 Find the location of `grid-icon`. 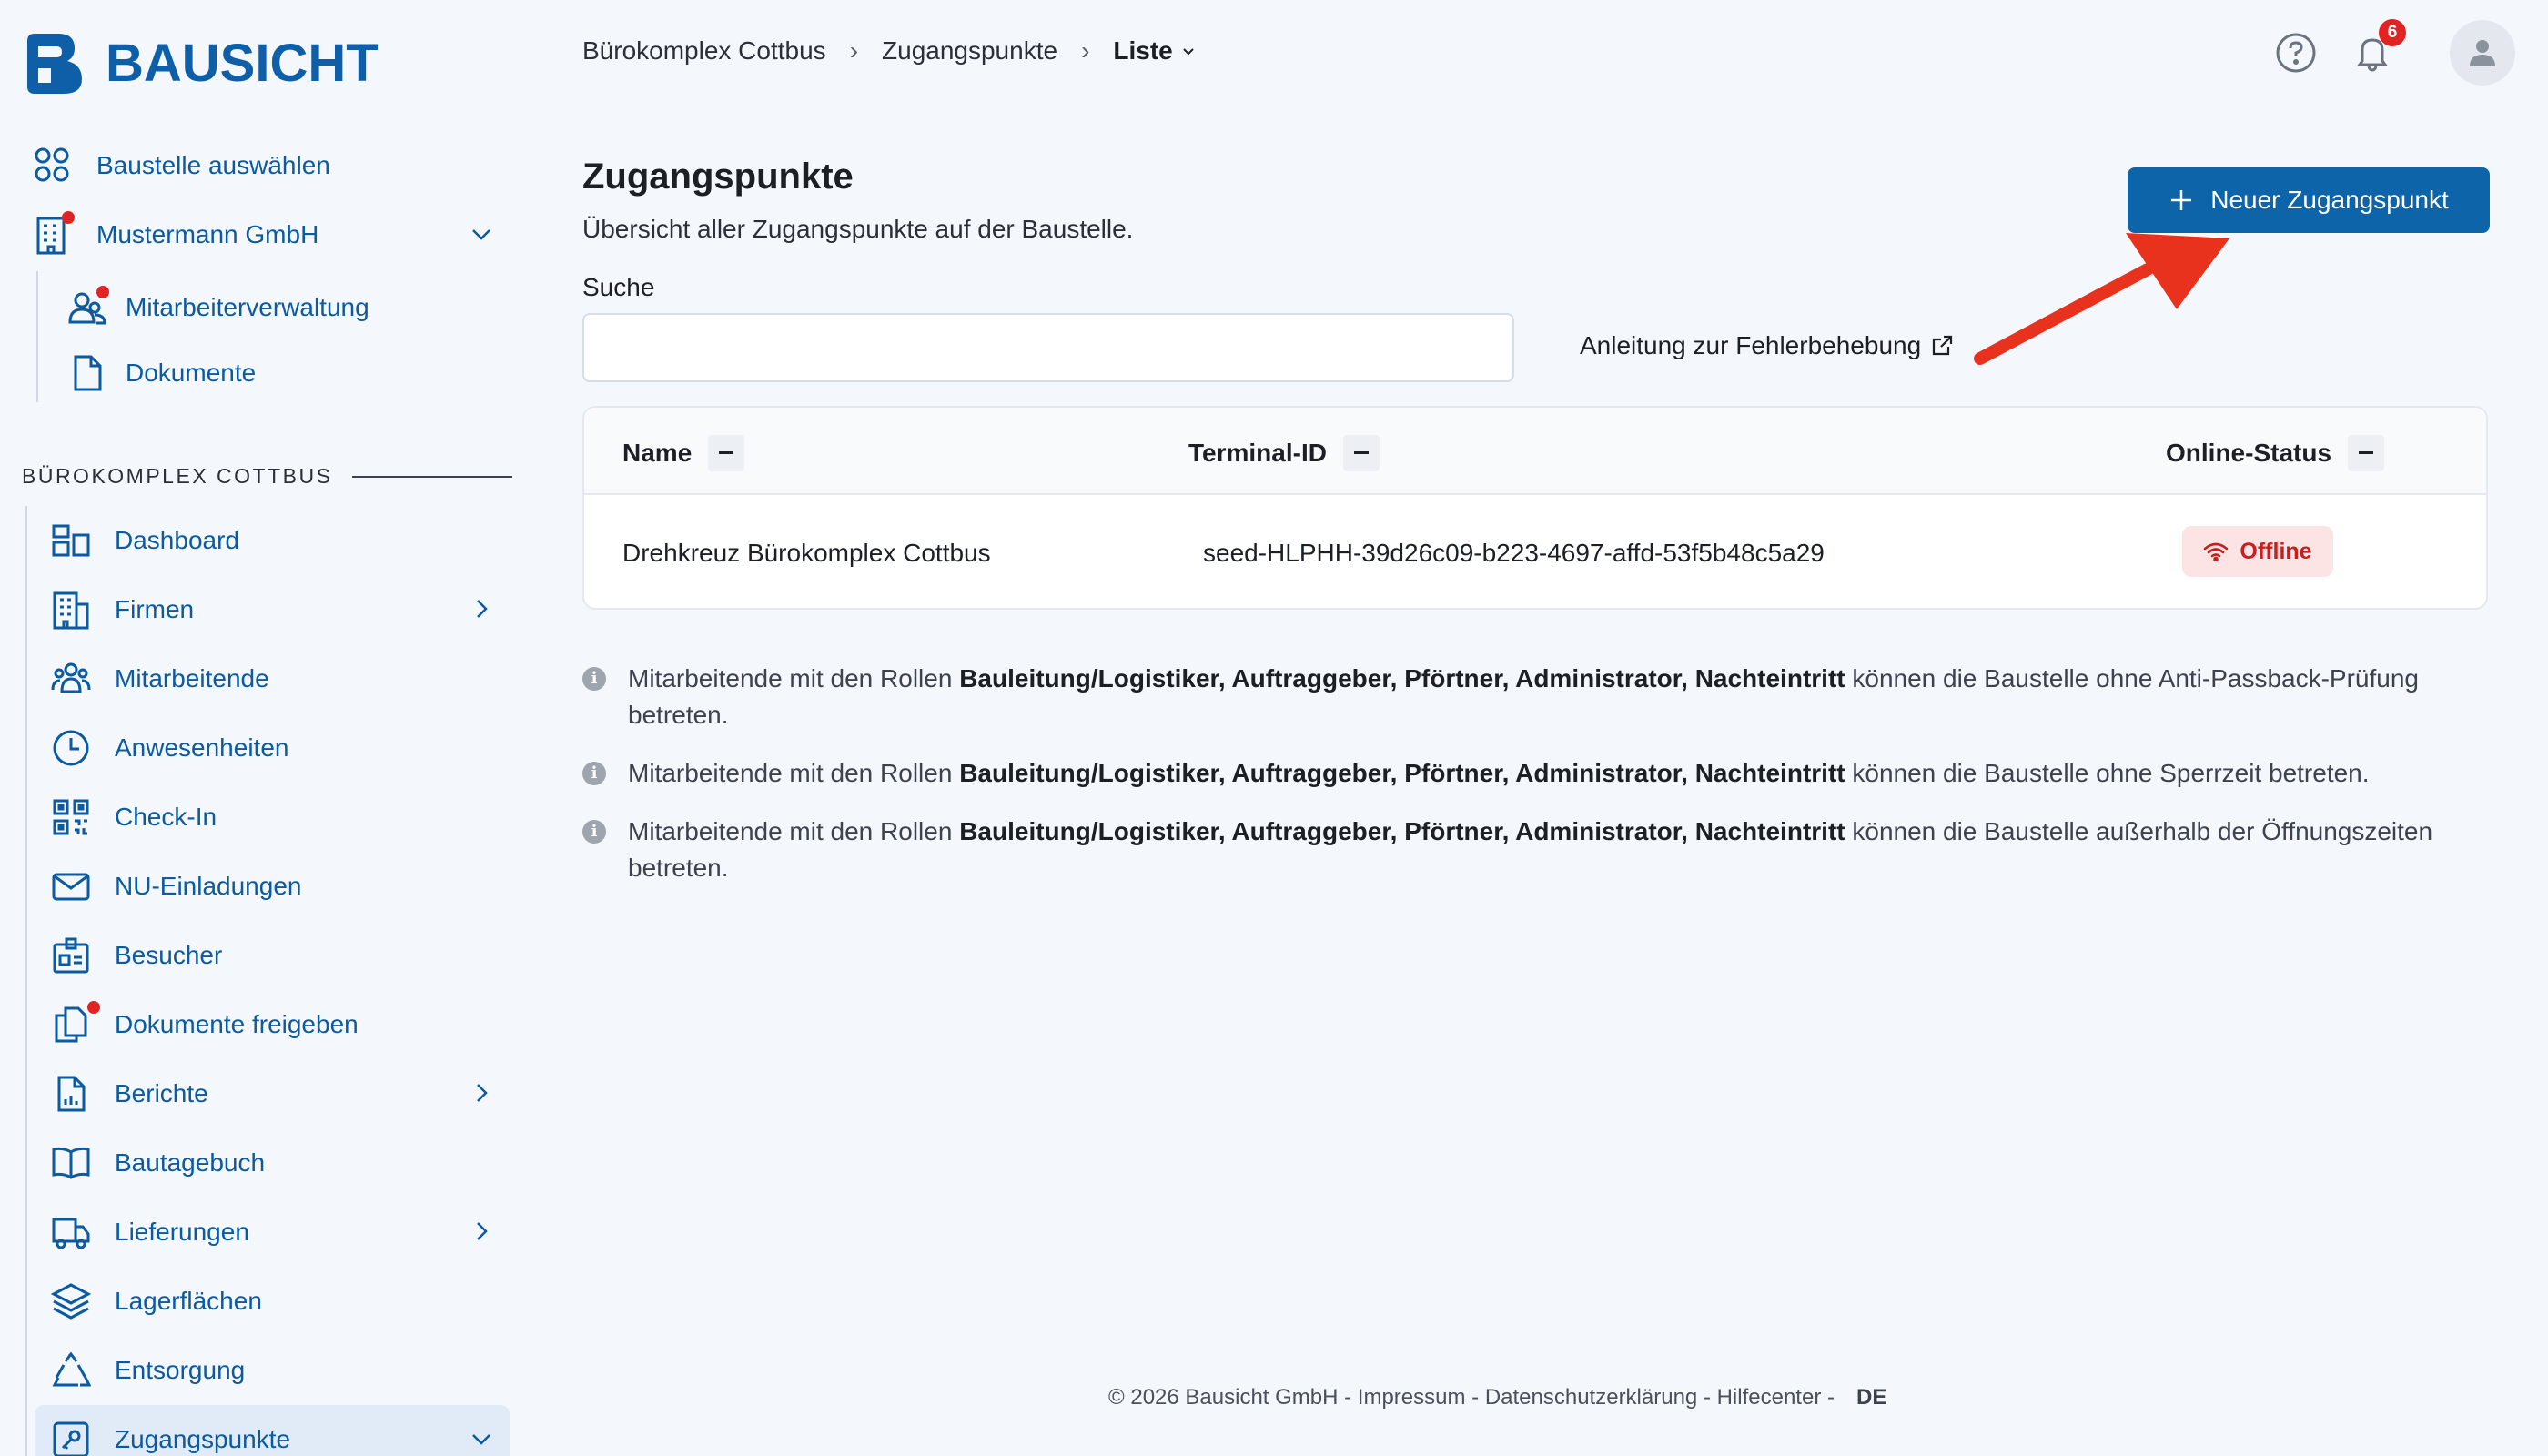

grid-icon is located at coordinates (53, 166).